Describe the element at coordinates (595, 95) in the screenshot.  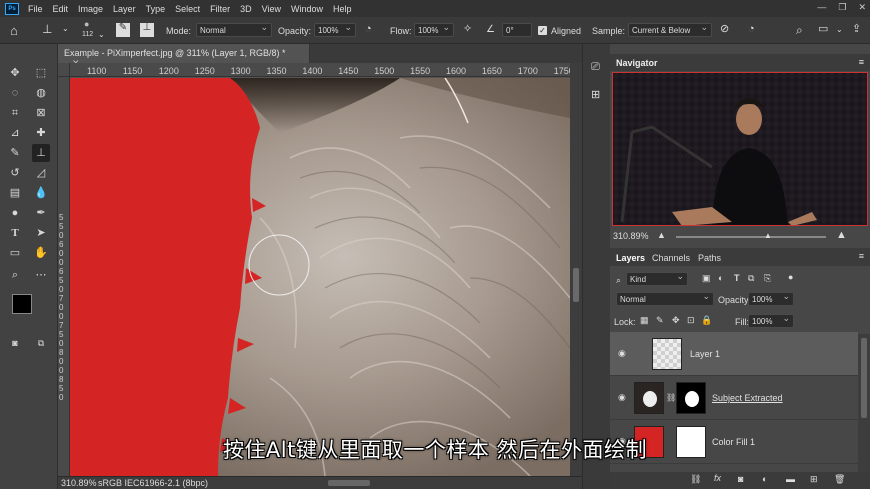
I see `properties-panel-icon: ⊞` at that location.